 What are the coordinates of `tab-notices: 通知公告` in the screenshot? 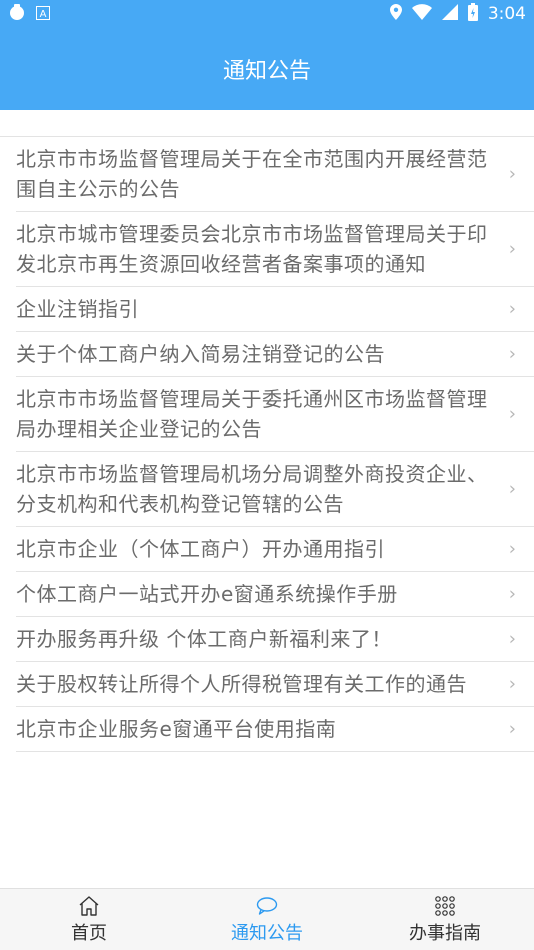 It's located at (267, 920).